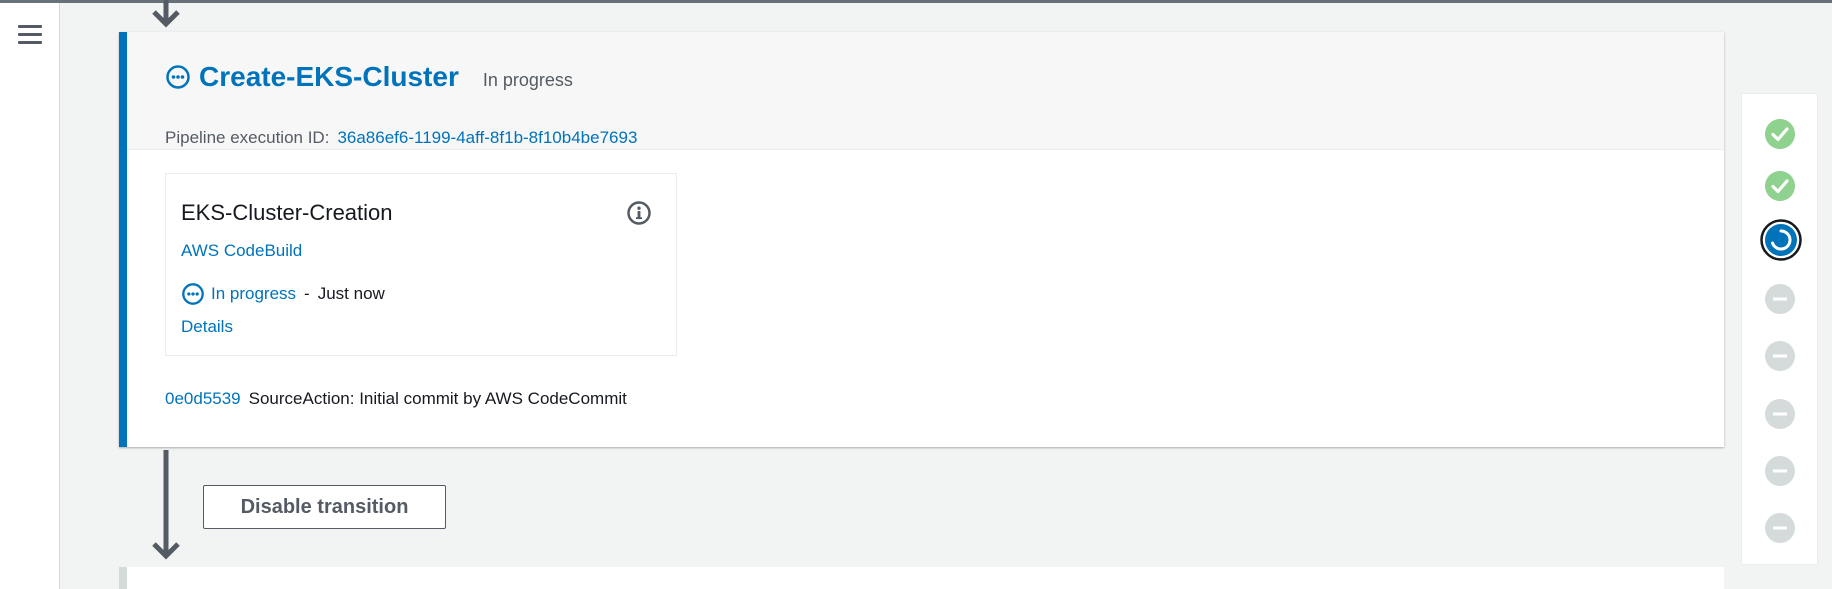 The image size is (1832, 589). What do you see at coordinates (921, 578) in the screenshot?
I see `next-stage-card` at bounding box center [921, 578].